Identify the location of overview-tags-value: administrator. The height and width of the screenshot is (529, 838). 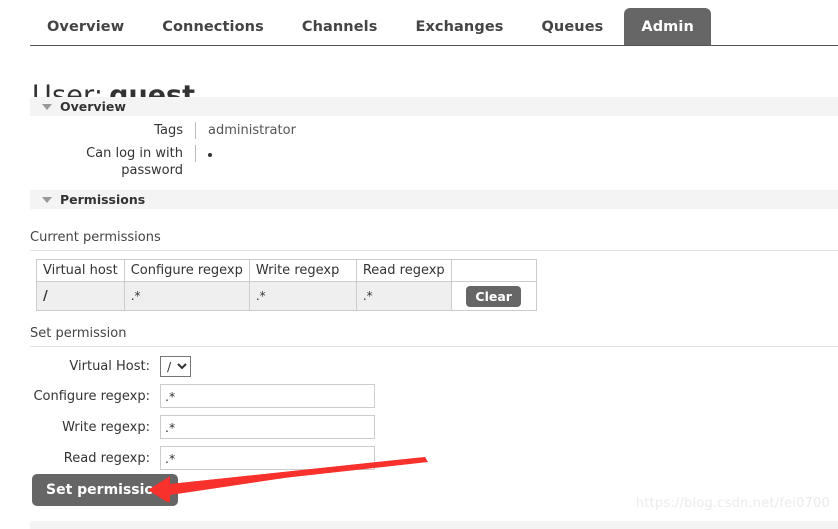
(362, 130).